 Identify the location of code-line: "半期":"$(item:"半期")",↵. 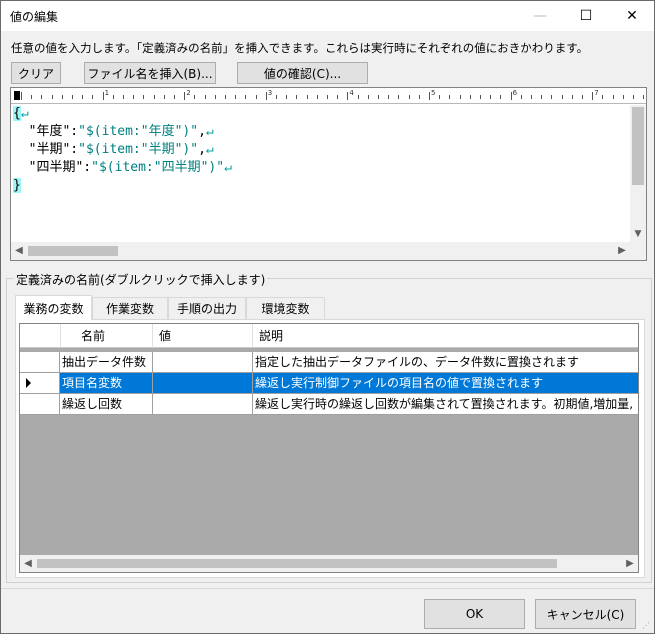
(320, 150).